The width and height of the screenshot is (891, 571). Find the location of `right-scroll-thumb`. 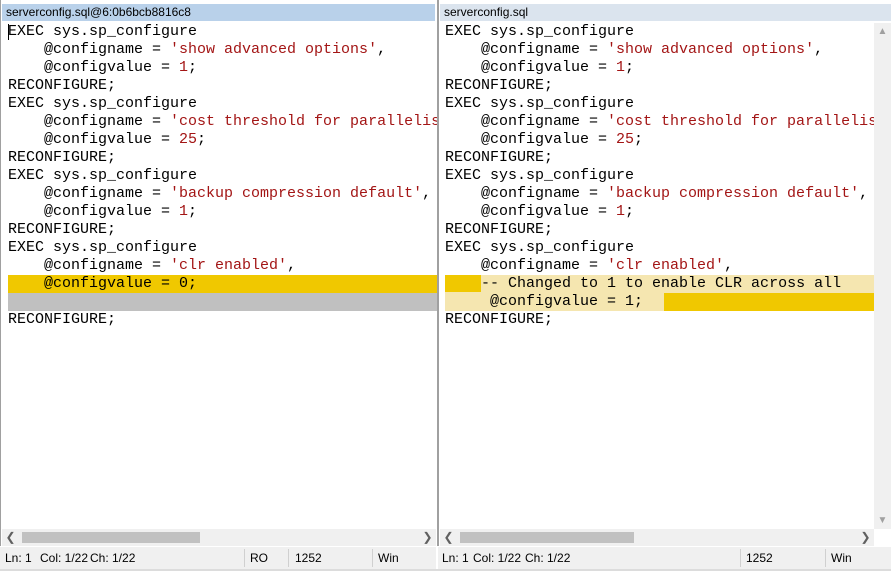

right-scroll-thumb is located at coordinates (547, 537).